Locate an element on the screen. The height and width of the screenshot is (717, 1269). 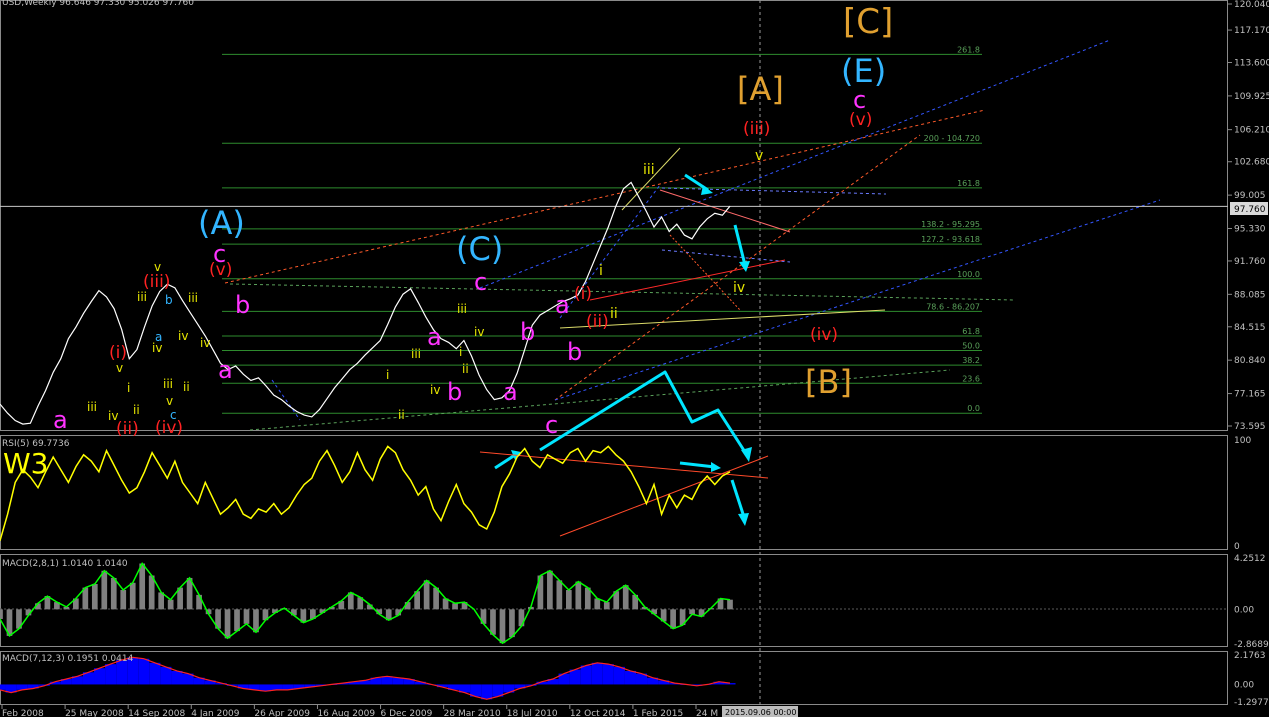
rsi-series-line is located at coordinates (365, 493).